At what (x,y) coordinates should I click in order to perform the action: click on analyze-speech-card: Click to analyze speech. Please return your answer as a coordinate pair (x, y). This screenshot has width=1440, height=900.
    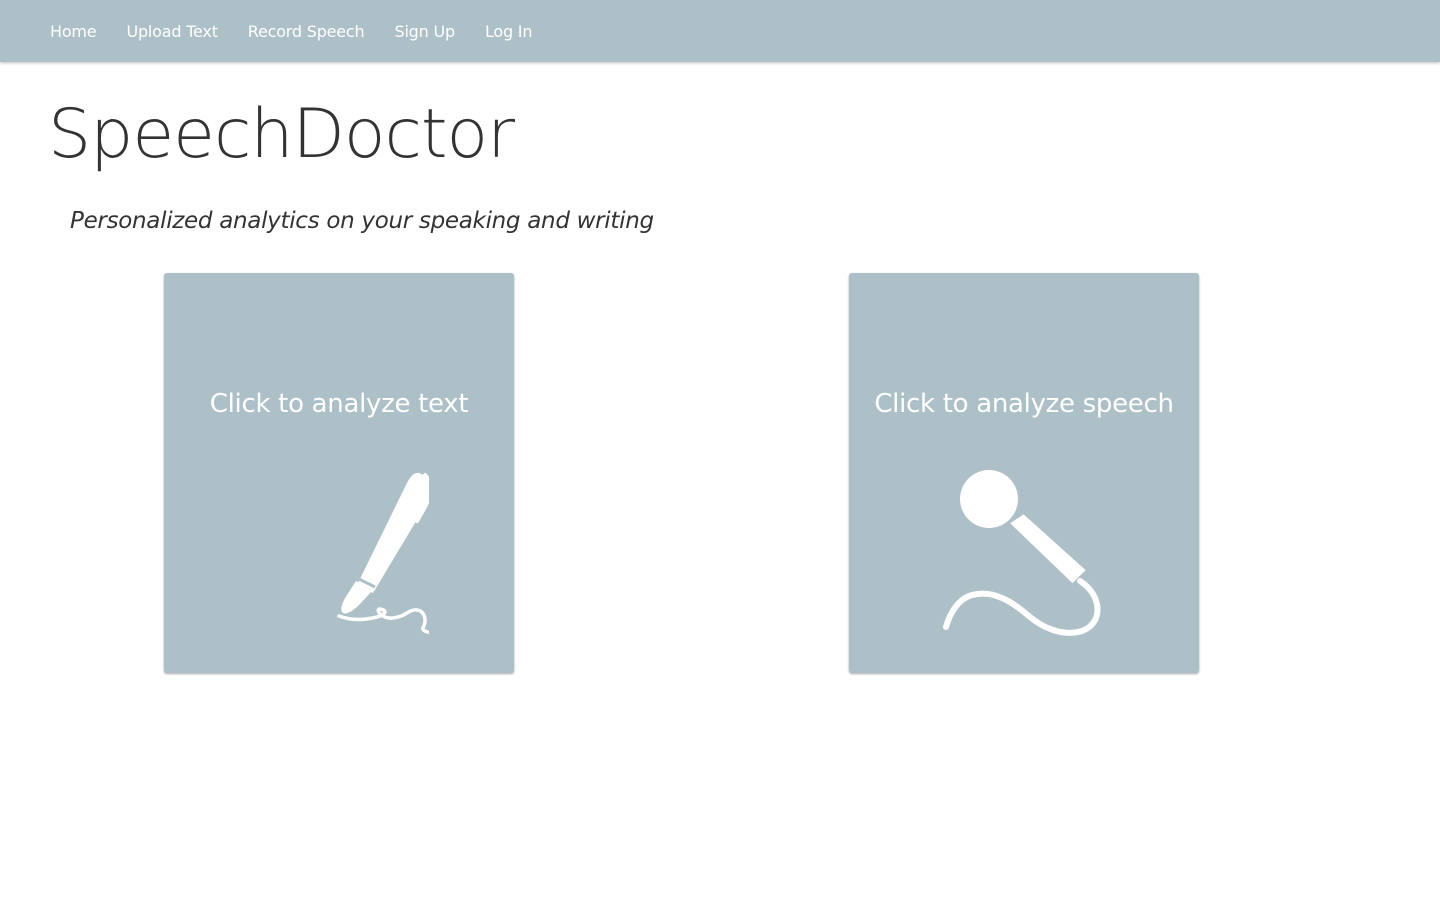
    Looking at the image, I should click on (1024, 473).